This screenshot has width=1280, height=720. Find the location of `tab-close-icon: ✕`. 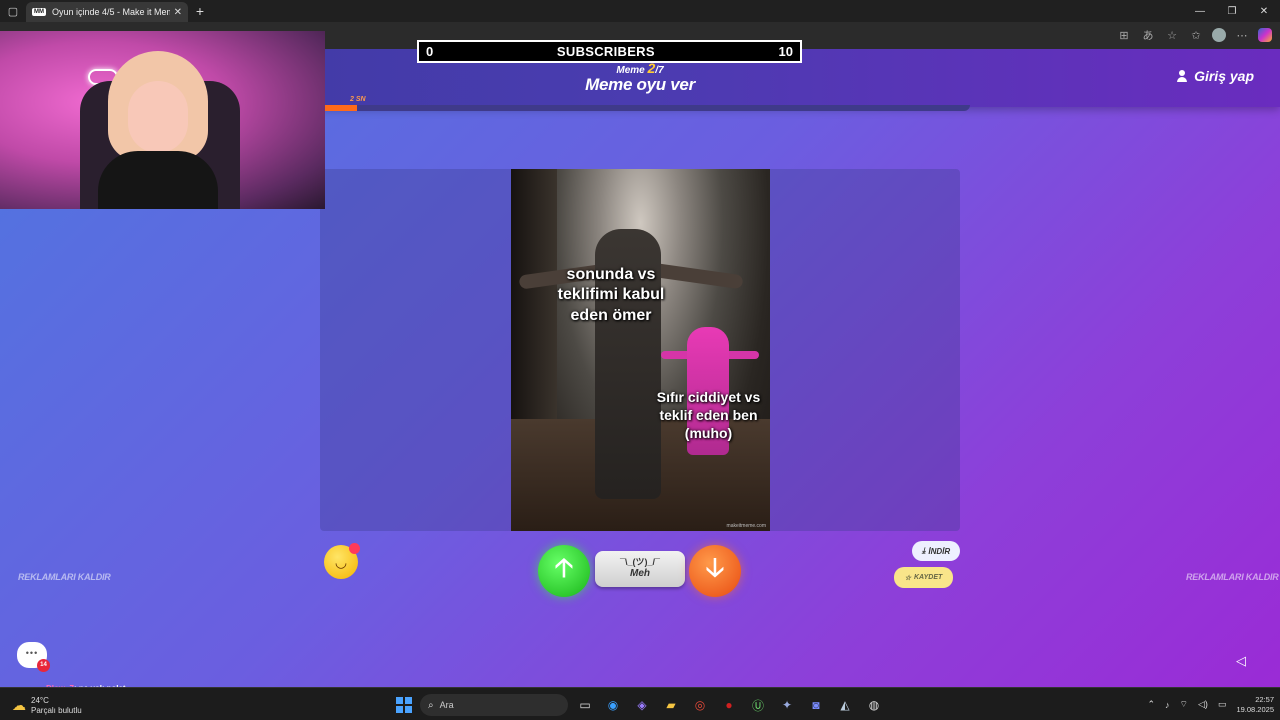

tab-close-icon: ✕ is located at coordinates (178, 12).